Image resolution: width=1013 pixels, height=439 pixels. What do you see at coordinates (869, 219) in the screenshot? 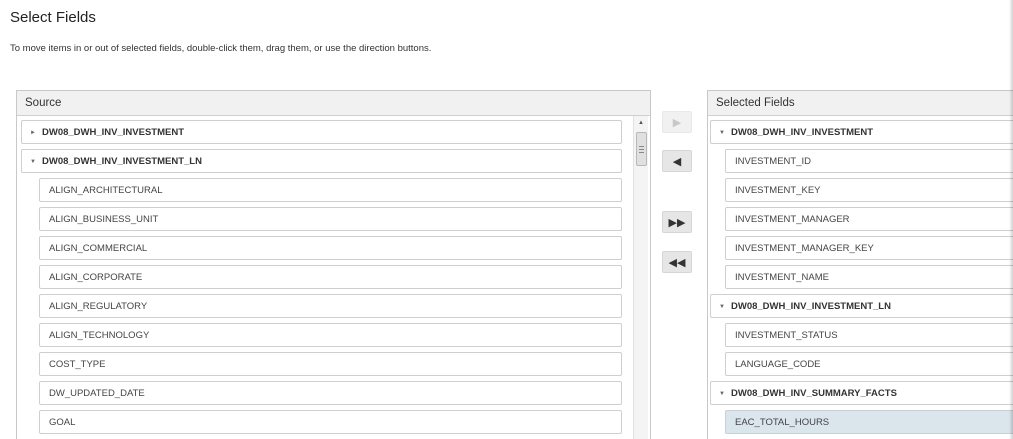
I see `selected-field-row: INVESTMENT_MANAGER` at bounding box center [869, 219].